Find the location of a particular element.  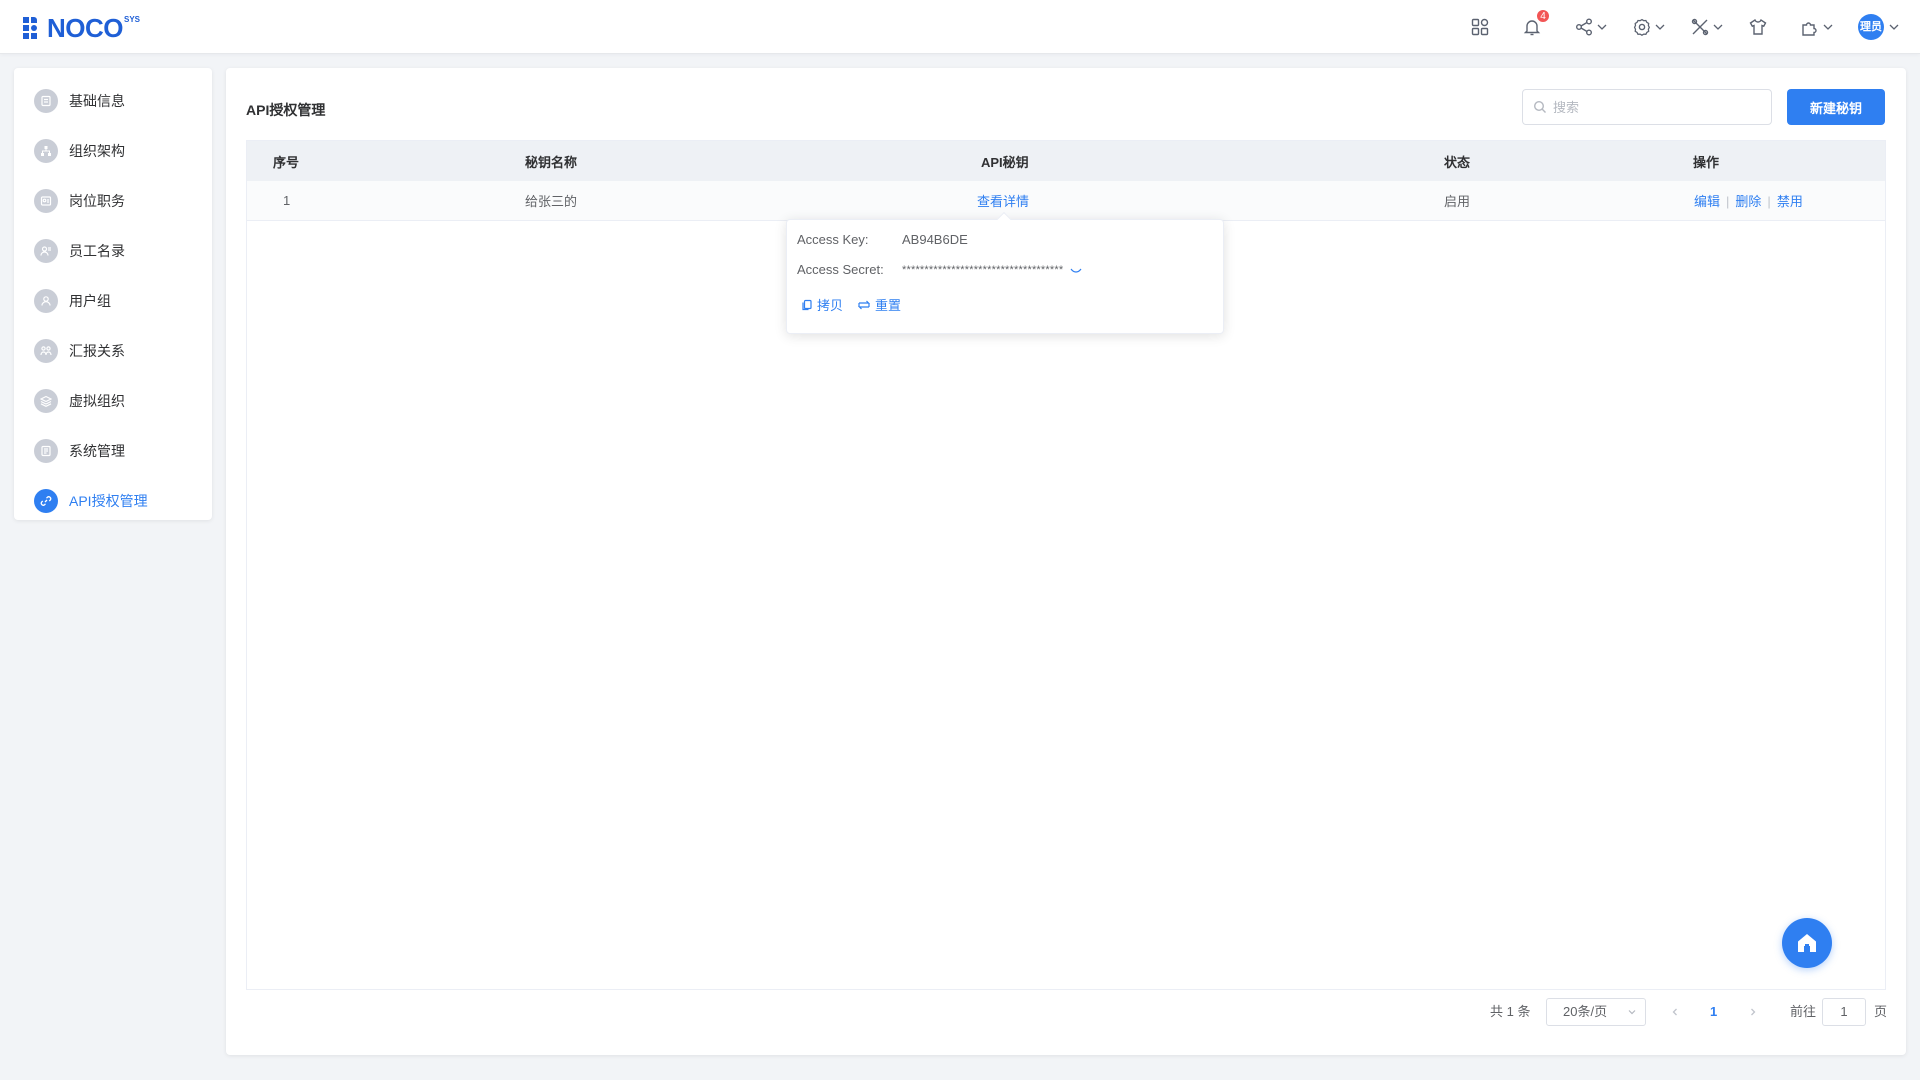

logo-mark-icon is located at coordinates (34, 28).